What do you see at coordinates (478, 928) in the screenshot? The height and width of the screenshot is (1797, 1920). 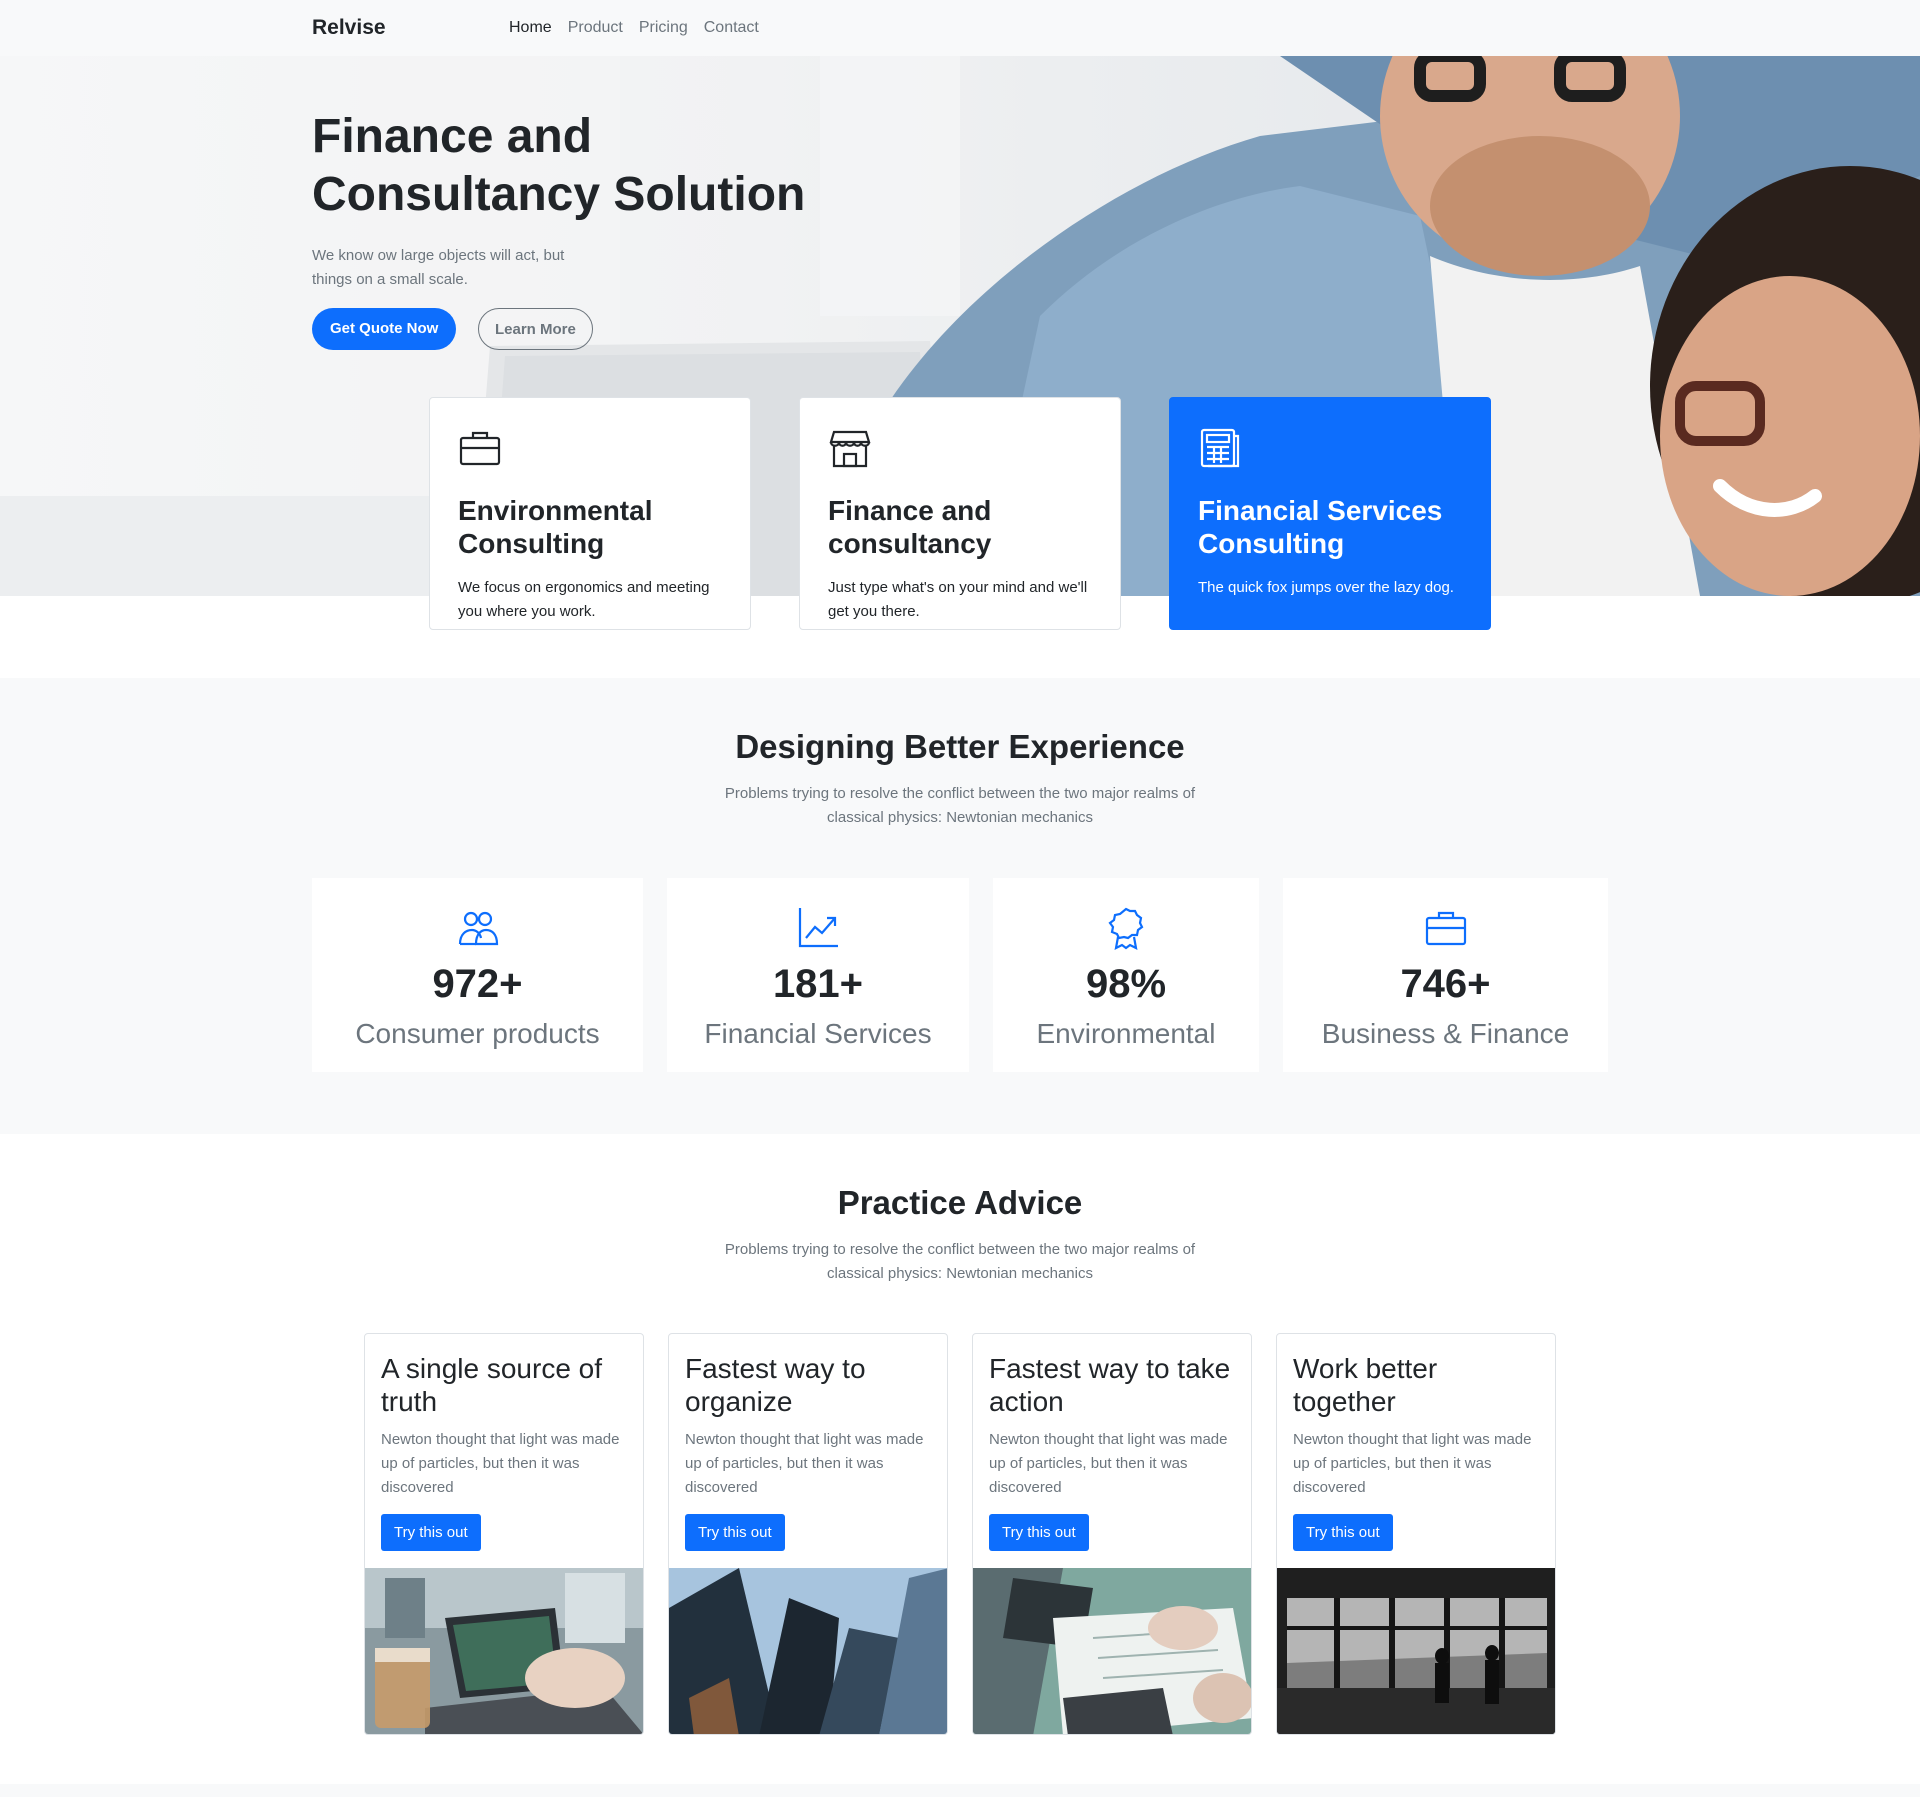 I see `users-icon` at bounding box center [478, 928].